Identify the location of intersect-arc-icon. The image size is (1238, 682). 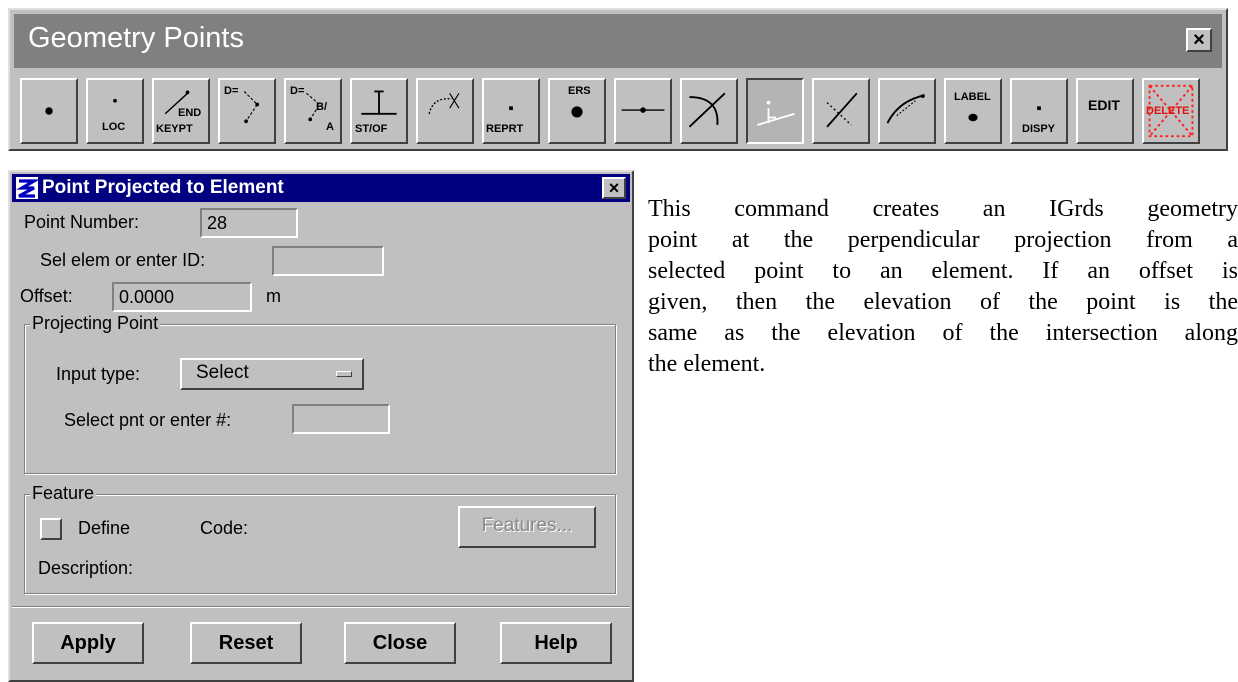
(707, 110).